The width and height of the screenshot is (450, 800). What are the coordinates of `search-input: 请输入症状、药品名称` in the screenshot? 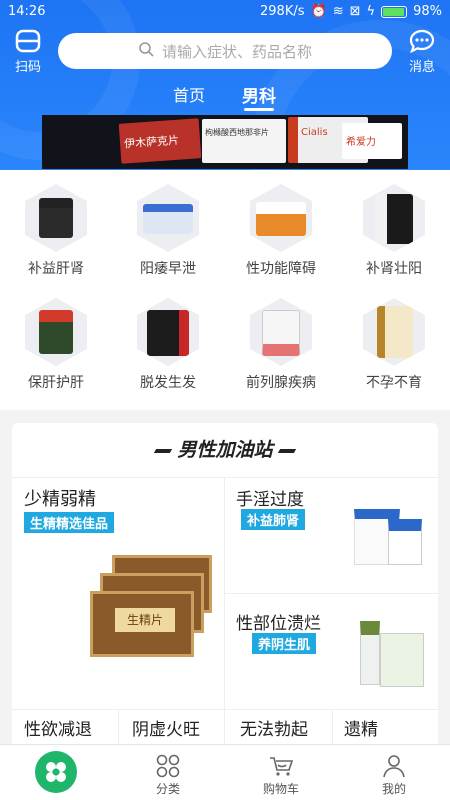 It's located at (225, 51).